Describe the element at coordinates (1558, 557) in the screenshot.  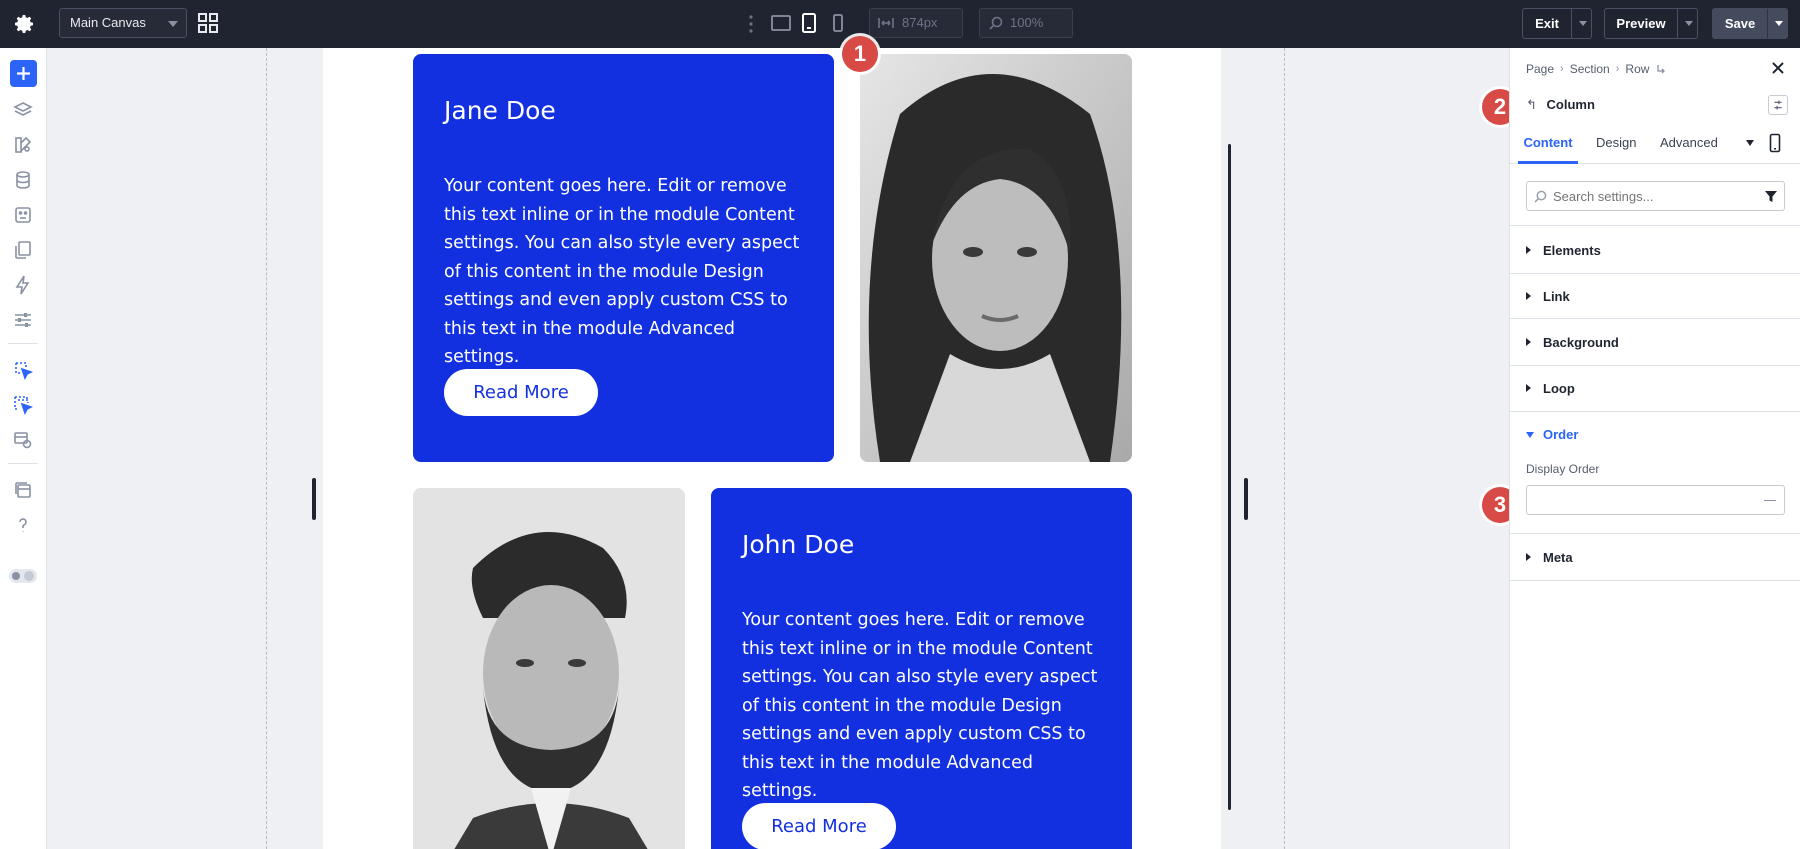
I see `section-label: Meta` at that location.